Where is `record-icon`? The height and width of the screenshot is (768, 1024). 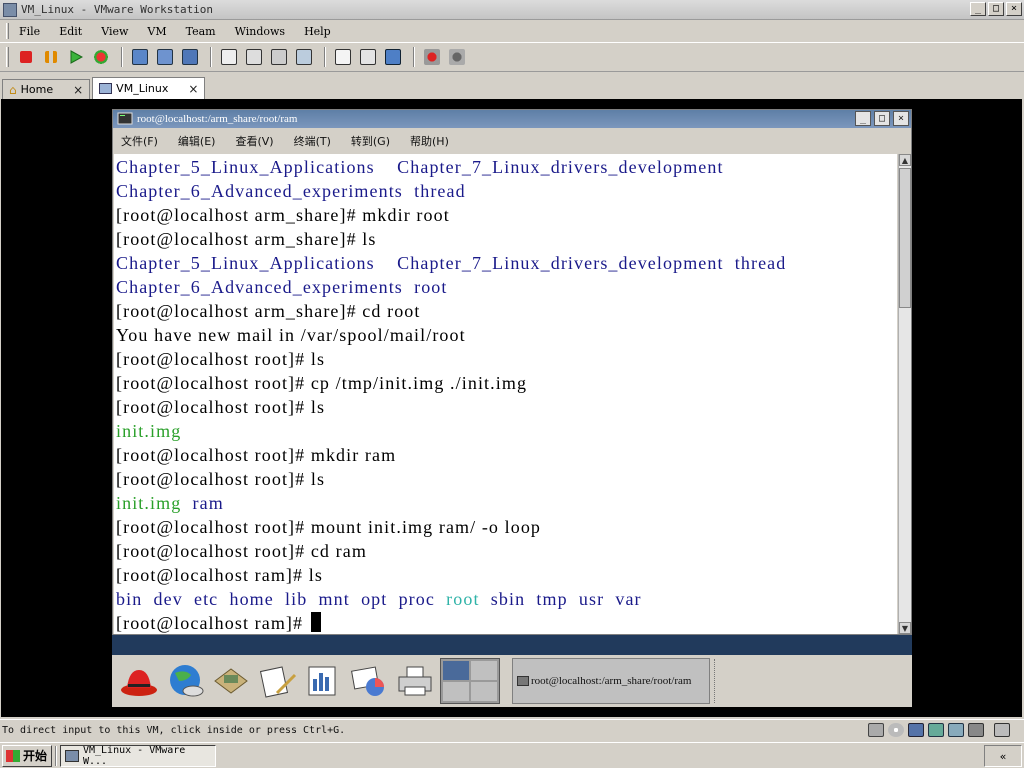
record-icon is located at coordinates (432, 57).